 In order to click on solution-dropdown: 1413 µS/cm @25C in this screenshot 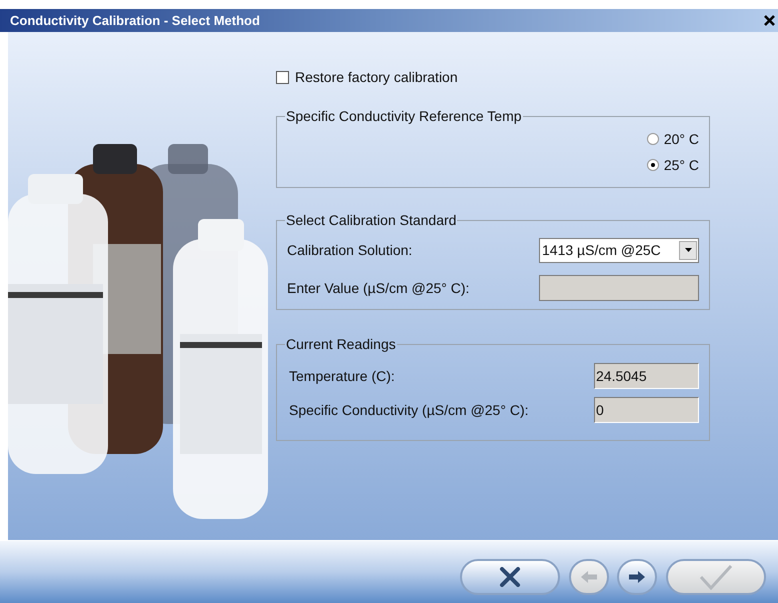, I will do `click(619, 250)`.